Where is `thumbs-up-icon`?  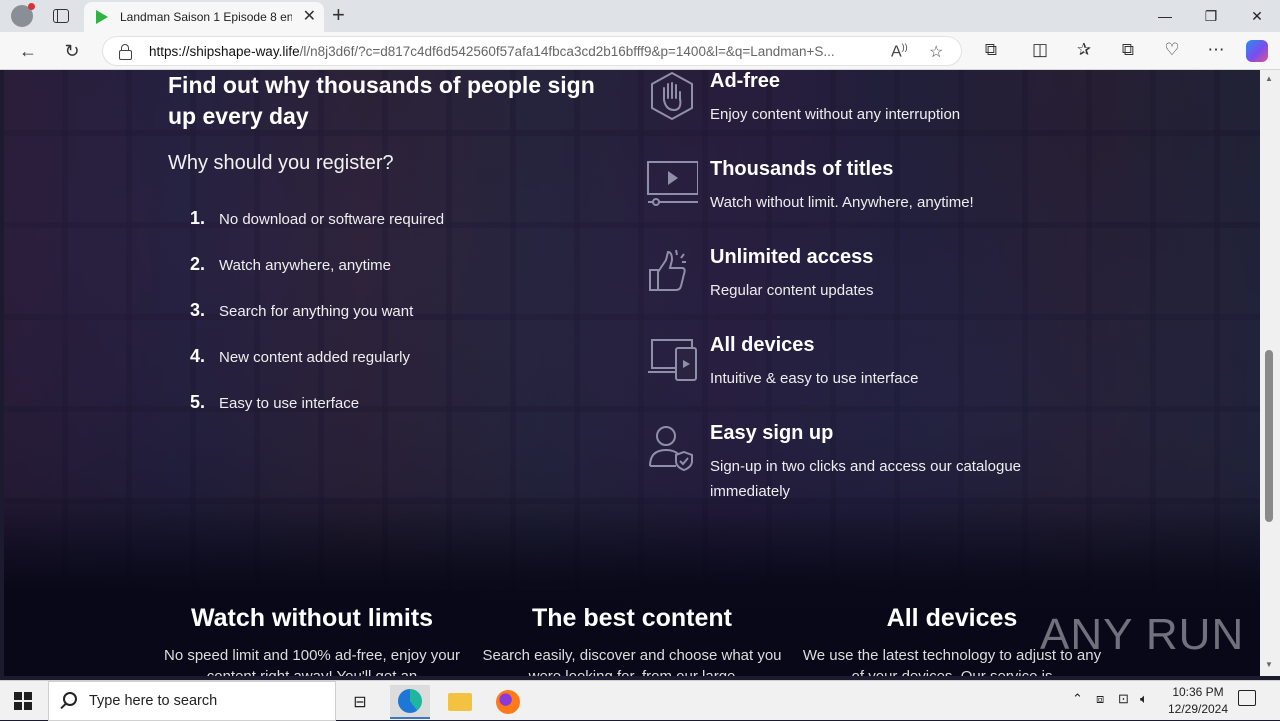 thumbs-up-icon is located at coordinates (667, 270).